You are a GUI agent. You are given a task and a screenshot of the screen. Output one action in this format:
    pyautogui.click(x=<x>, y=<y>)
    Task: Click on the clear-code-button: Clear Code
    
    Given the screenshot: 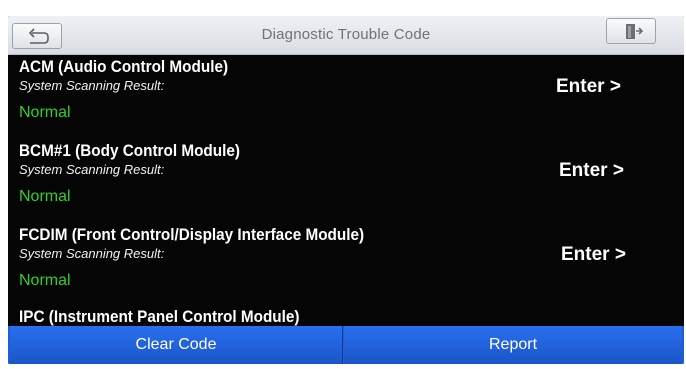 What is the action you would take?
    pyautogui.click(x=176, y=345)
    